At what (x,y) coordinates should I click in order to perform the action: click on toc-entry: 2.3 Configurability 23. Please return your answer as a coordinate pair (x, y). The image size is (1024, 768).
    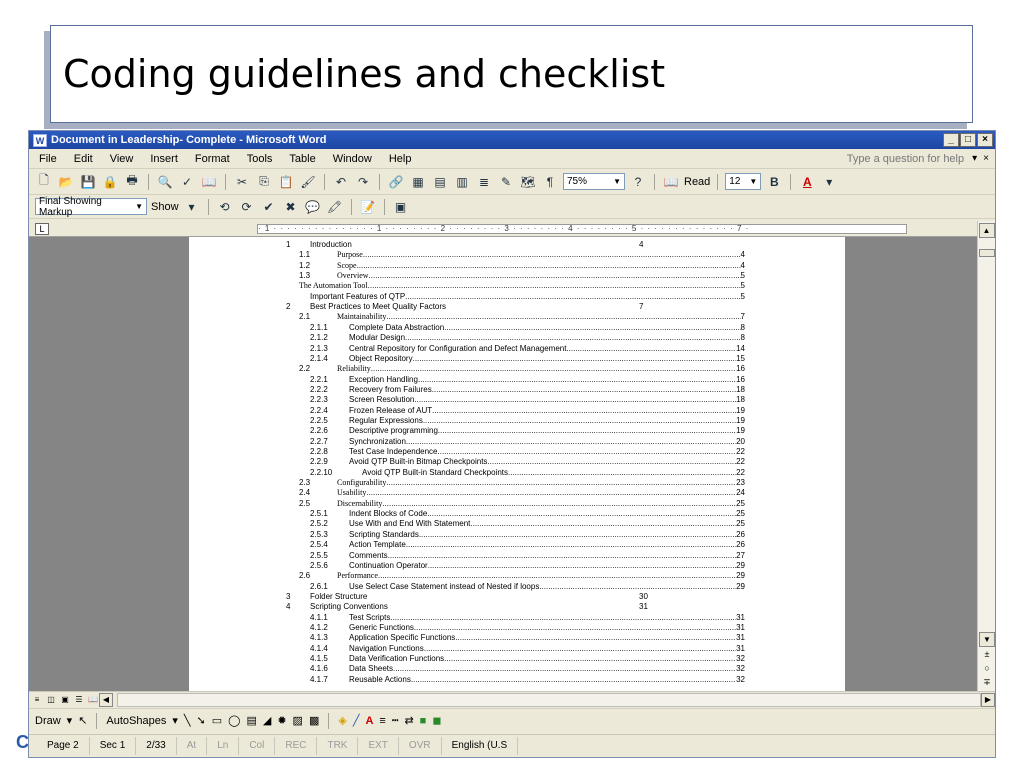
    Looking at the image, I should click on (522, 483).